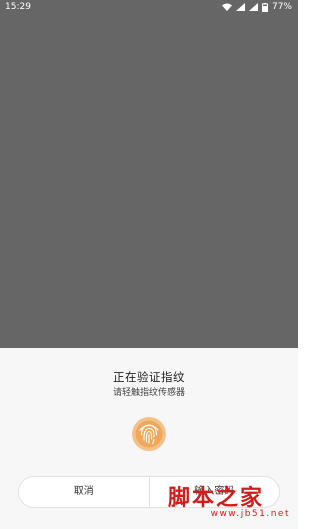 This screenshot has height=529, width=320. Describe the element at coordinates (250, 514) in the screenshot. I see `watermark-url: www.jb51.net` at that location.